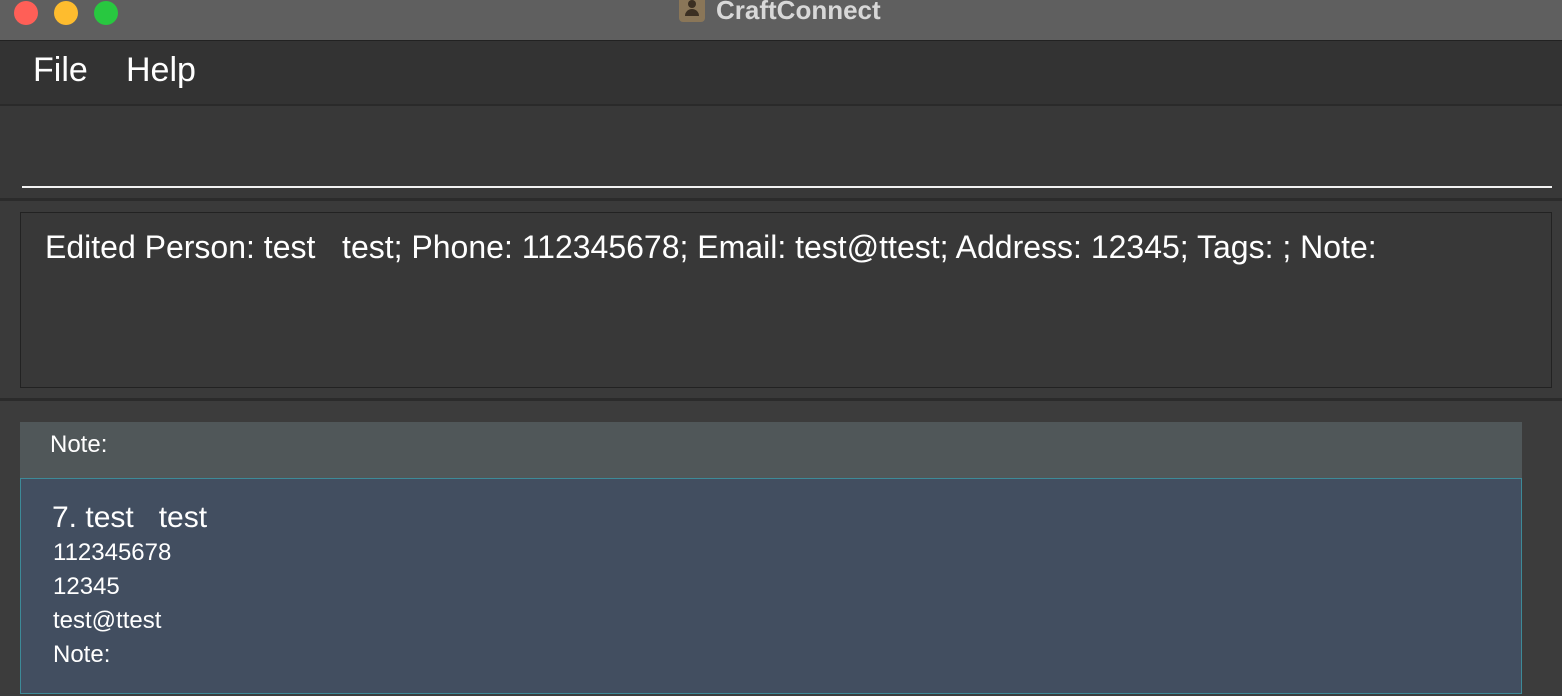 The height and width of the screenshot is (696, 1562). What do you see at coordinates (26, 13) in the screenshot?
I see `close-window-button` at bounding box center [26, 13].